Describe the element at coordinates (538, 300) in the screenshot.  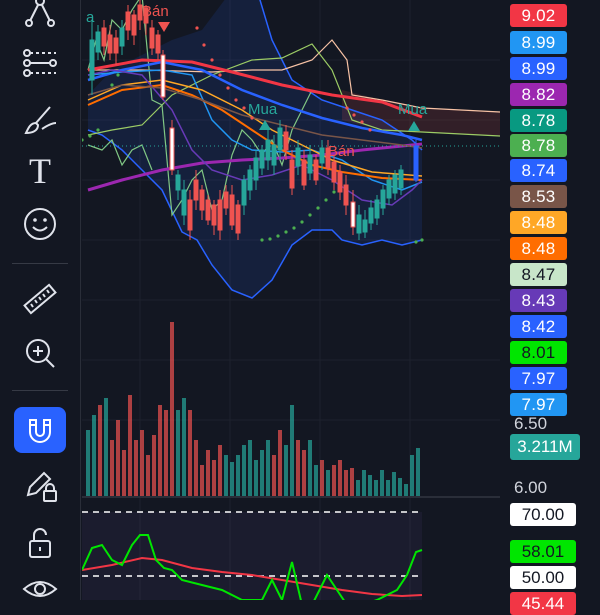
I see `price-label: 8.43` at that location.